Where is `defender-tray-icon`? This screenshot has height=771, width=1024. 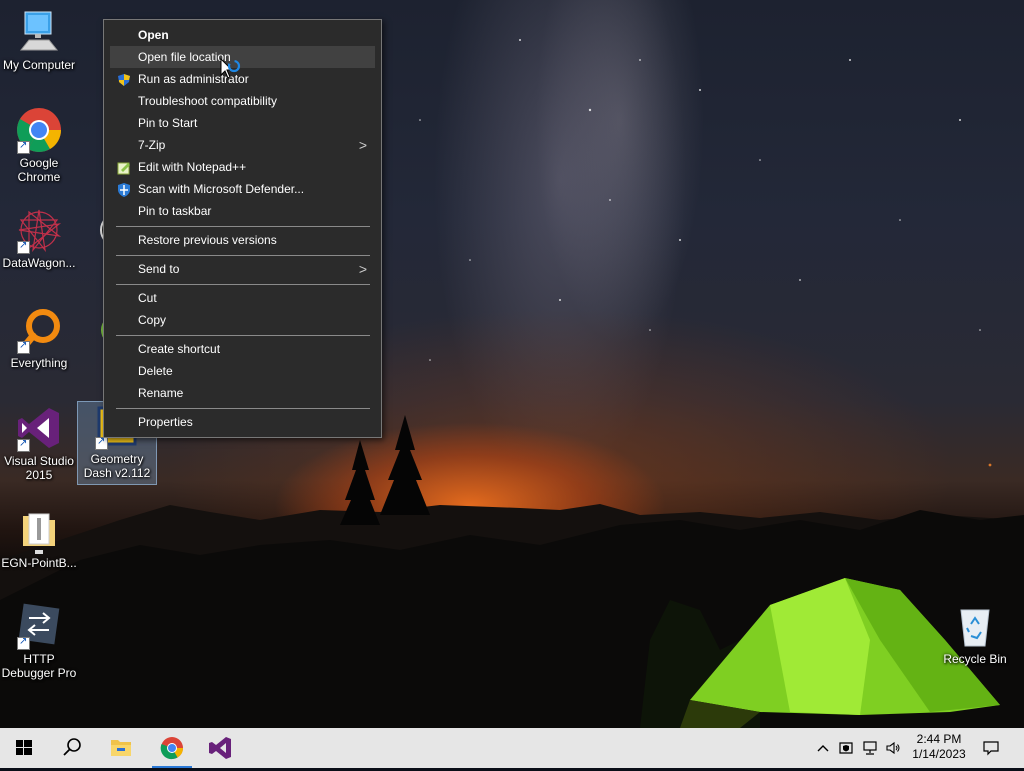
defender-tray-icon is located at coordinates (846, 748).